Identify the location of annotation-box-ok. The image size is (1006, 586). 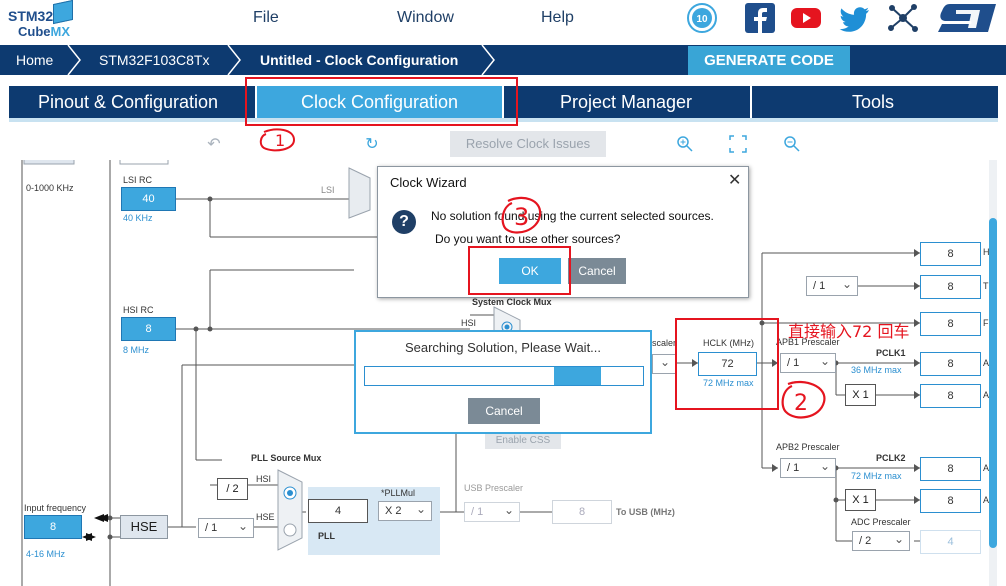
(519, 270).